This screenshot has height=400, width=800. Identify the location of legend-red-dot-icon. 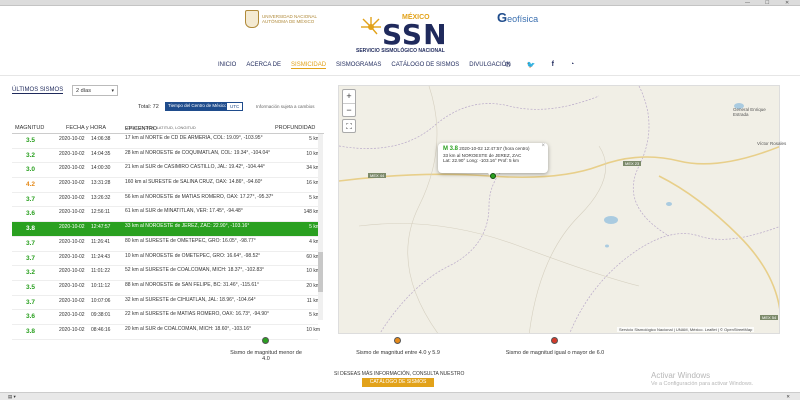
(554, 340).